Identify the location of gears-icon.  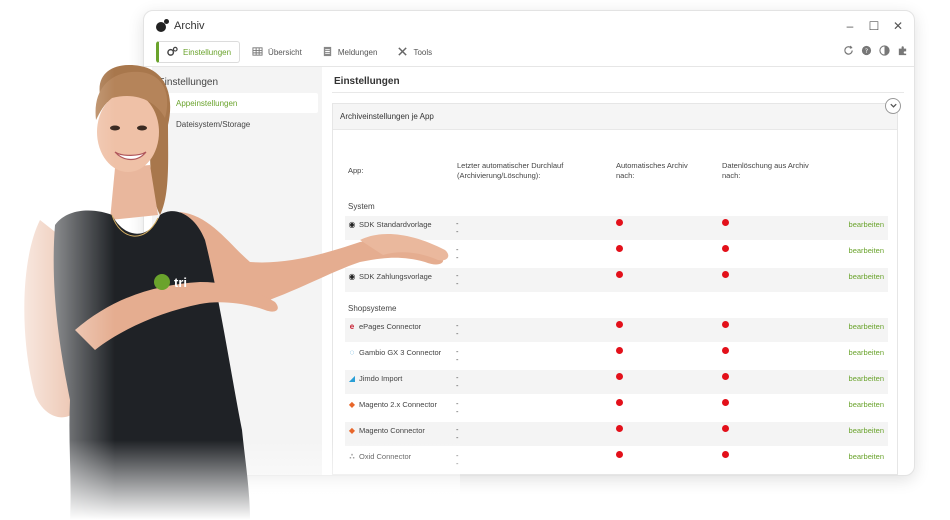
(172, 52).